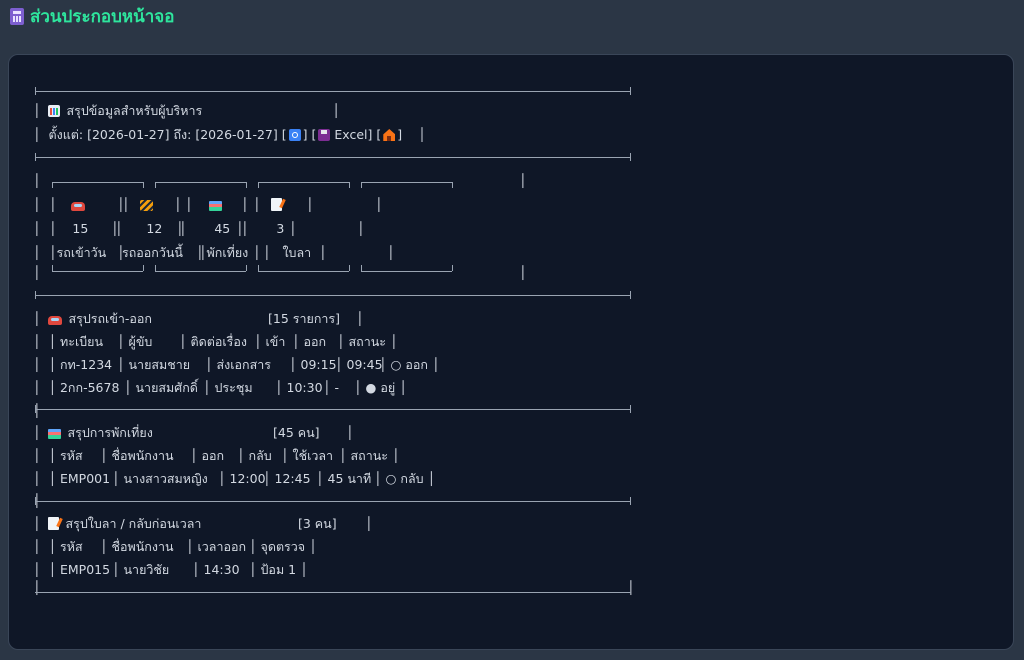 This screenshot has height=660, width=1024. I want to click on stat-value: 45, so click(222, 228).